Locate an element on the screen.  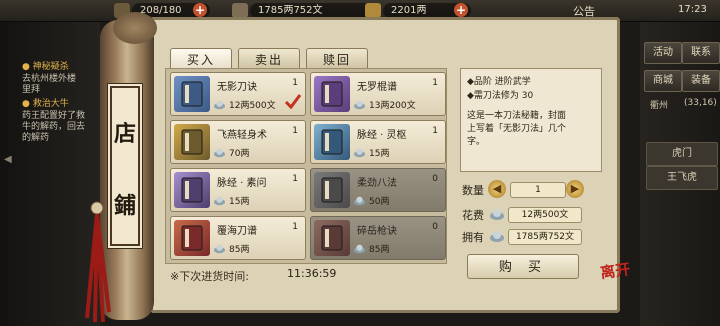
quest-desc: 药王配置好了救 is located at coordinates (54, 116).